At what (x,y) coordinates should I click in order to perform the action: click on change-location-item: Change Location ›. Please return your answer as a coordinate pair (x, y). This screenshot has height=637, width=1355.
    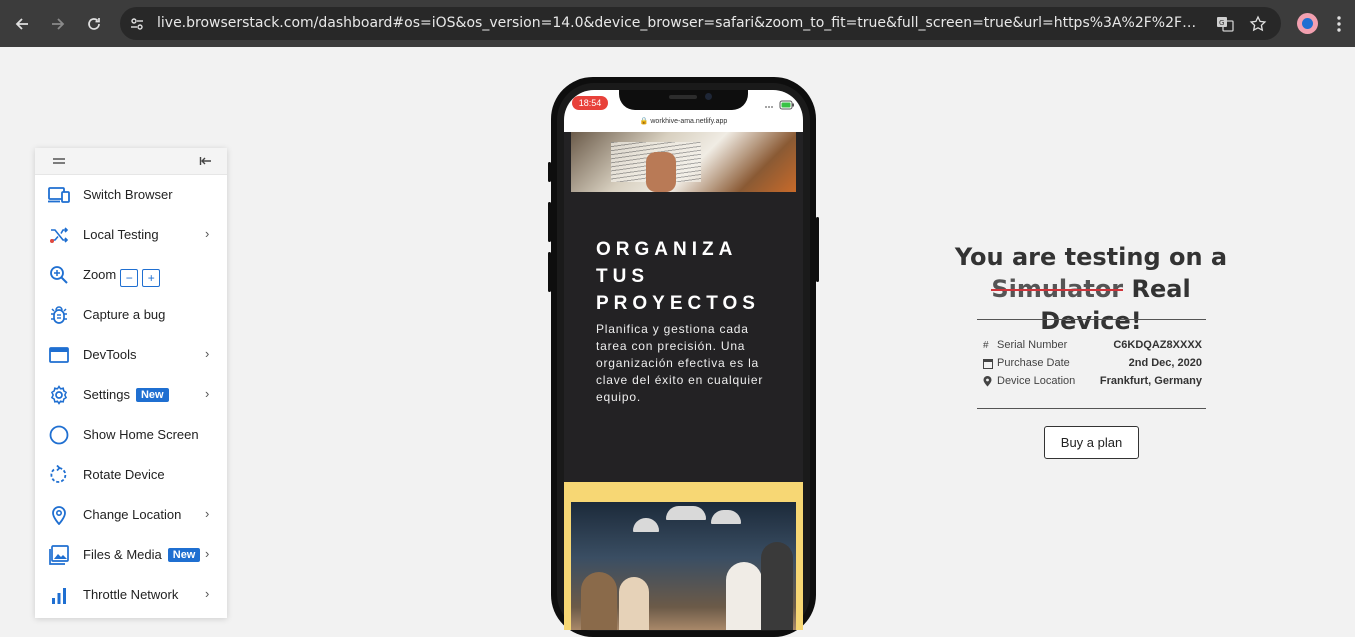
    Looking at the image, I should click on (131, 515).